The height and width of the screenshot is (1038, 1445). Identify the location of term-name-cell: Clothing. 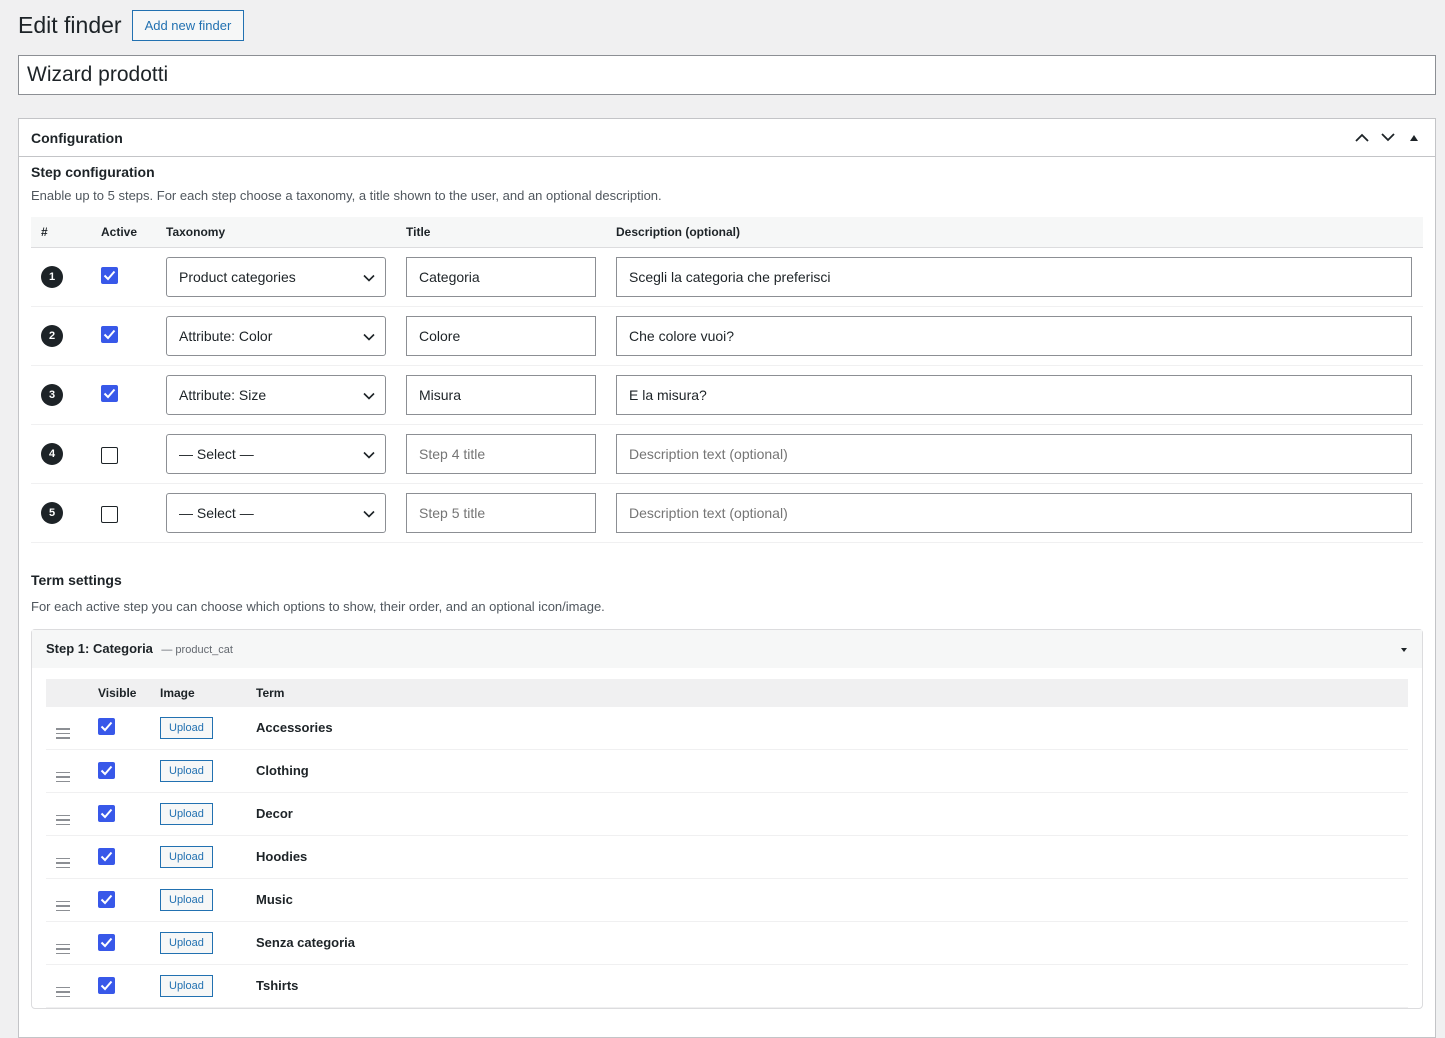
(827, 771).